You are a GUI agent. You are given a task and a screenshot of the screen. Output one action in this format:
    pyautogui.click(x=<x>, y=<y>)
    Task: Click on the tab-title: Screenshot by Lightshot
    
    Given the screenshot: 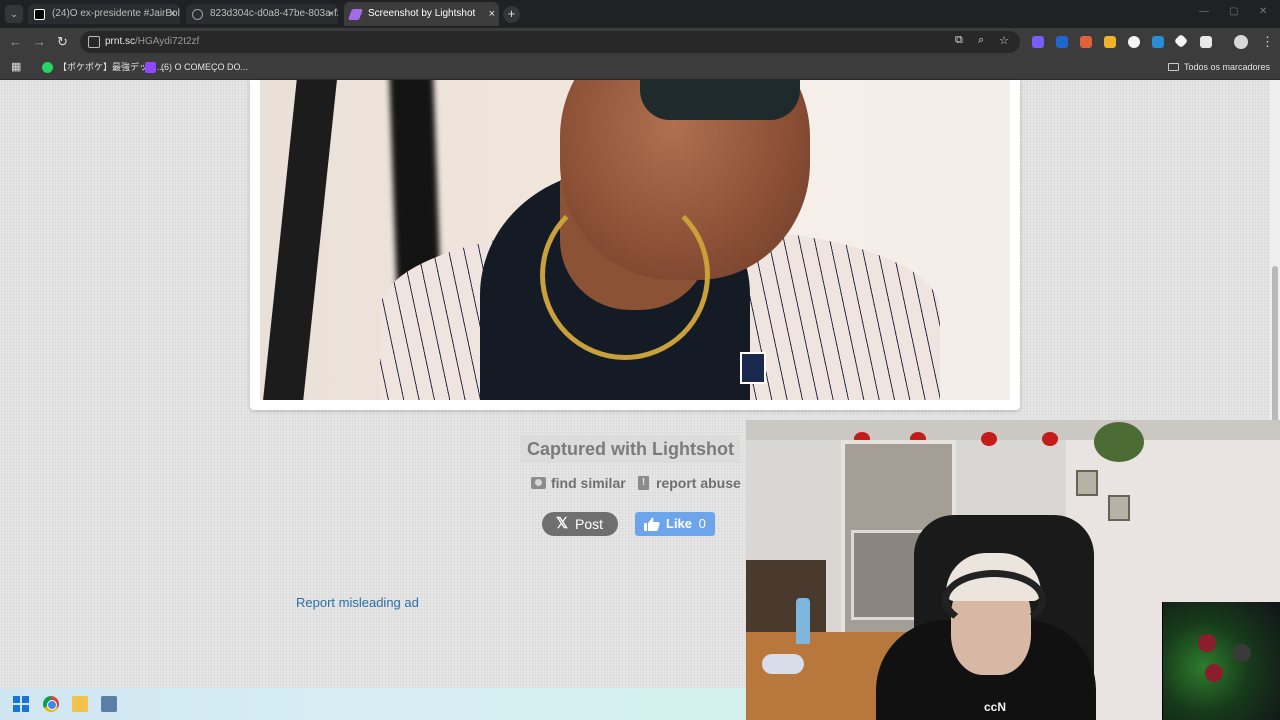 What is the action you would take?
    pyautogui.click(x=422, y=13)
    